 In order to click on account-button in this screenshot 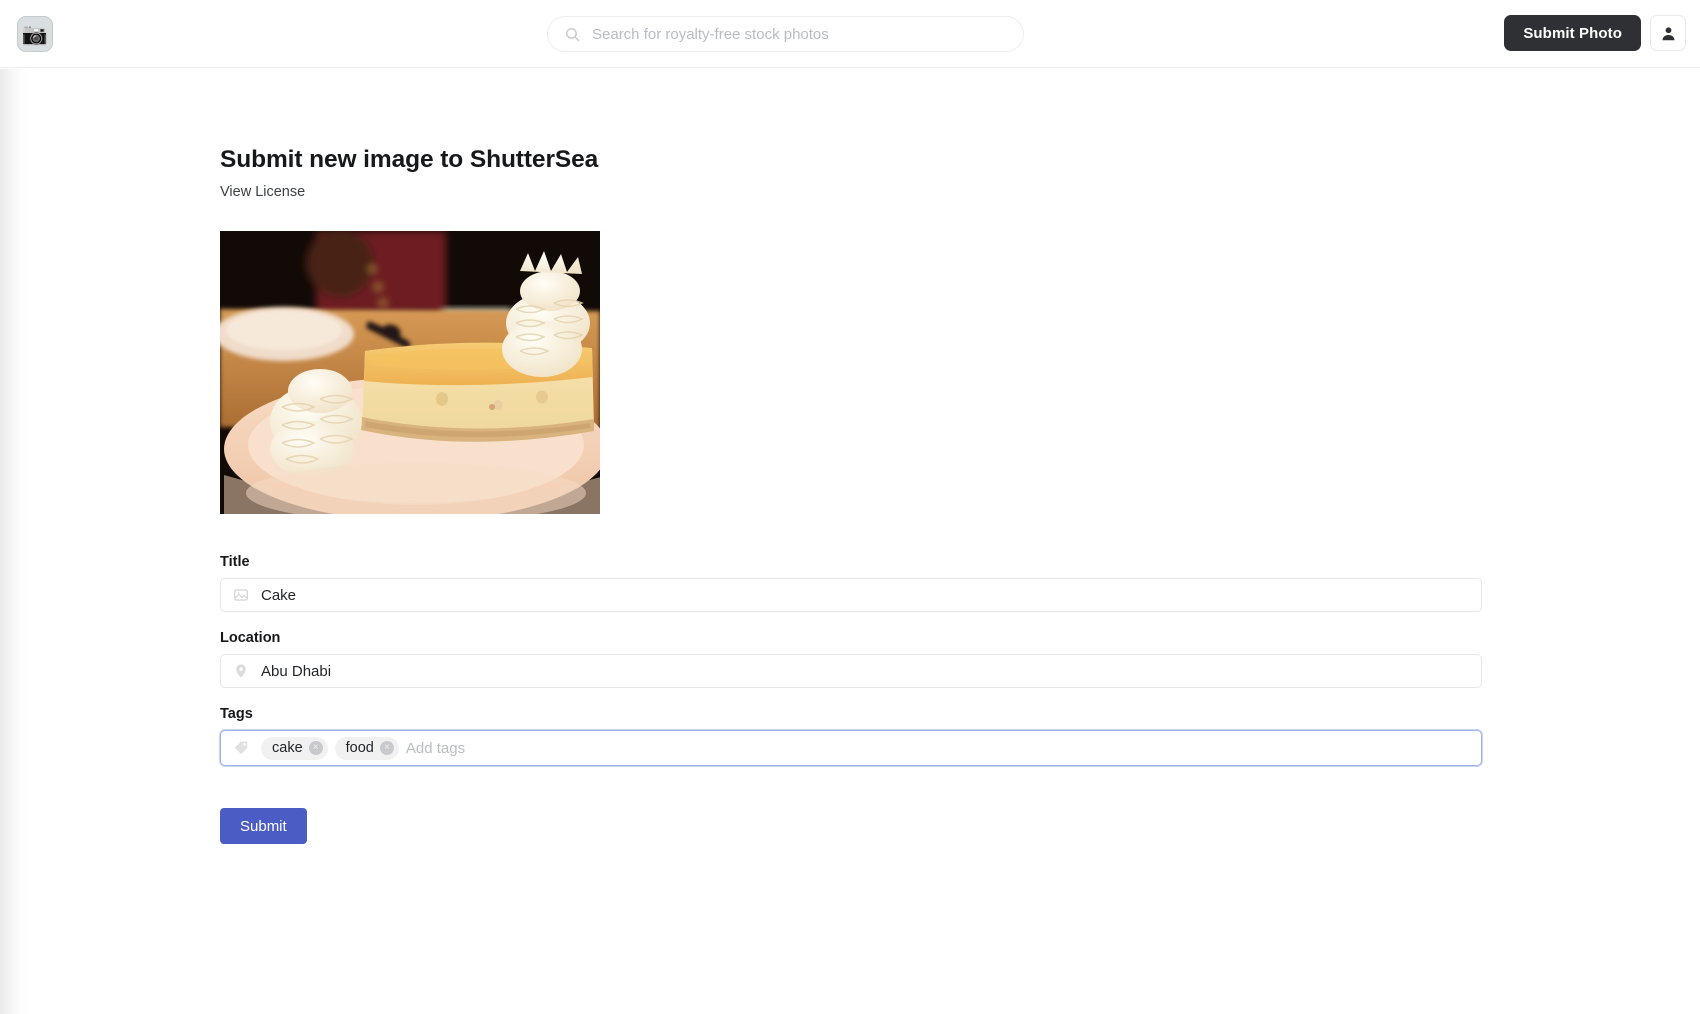, I will do `click(1668, 33)`.